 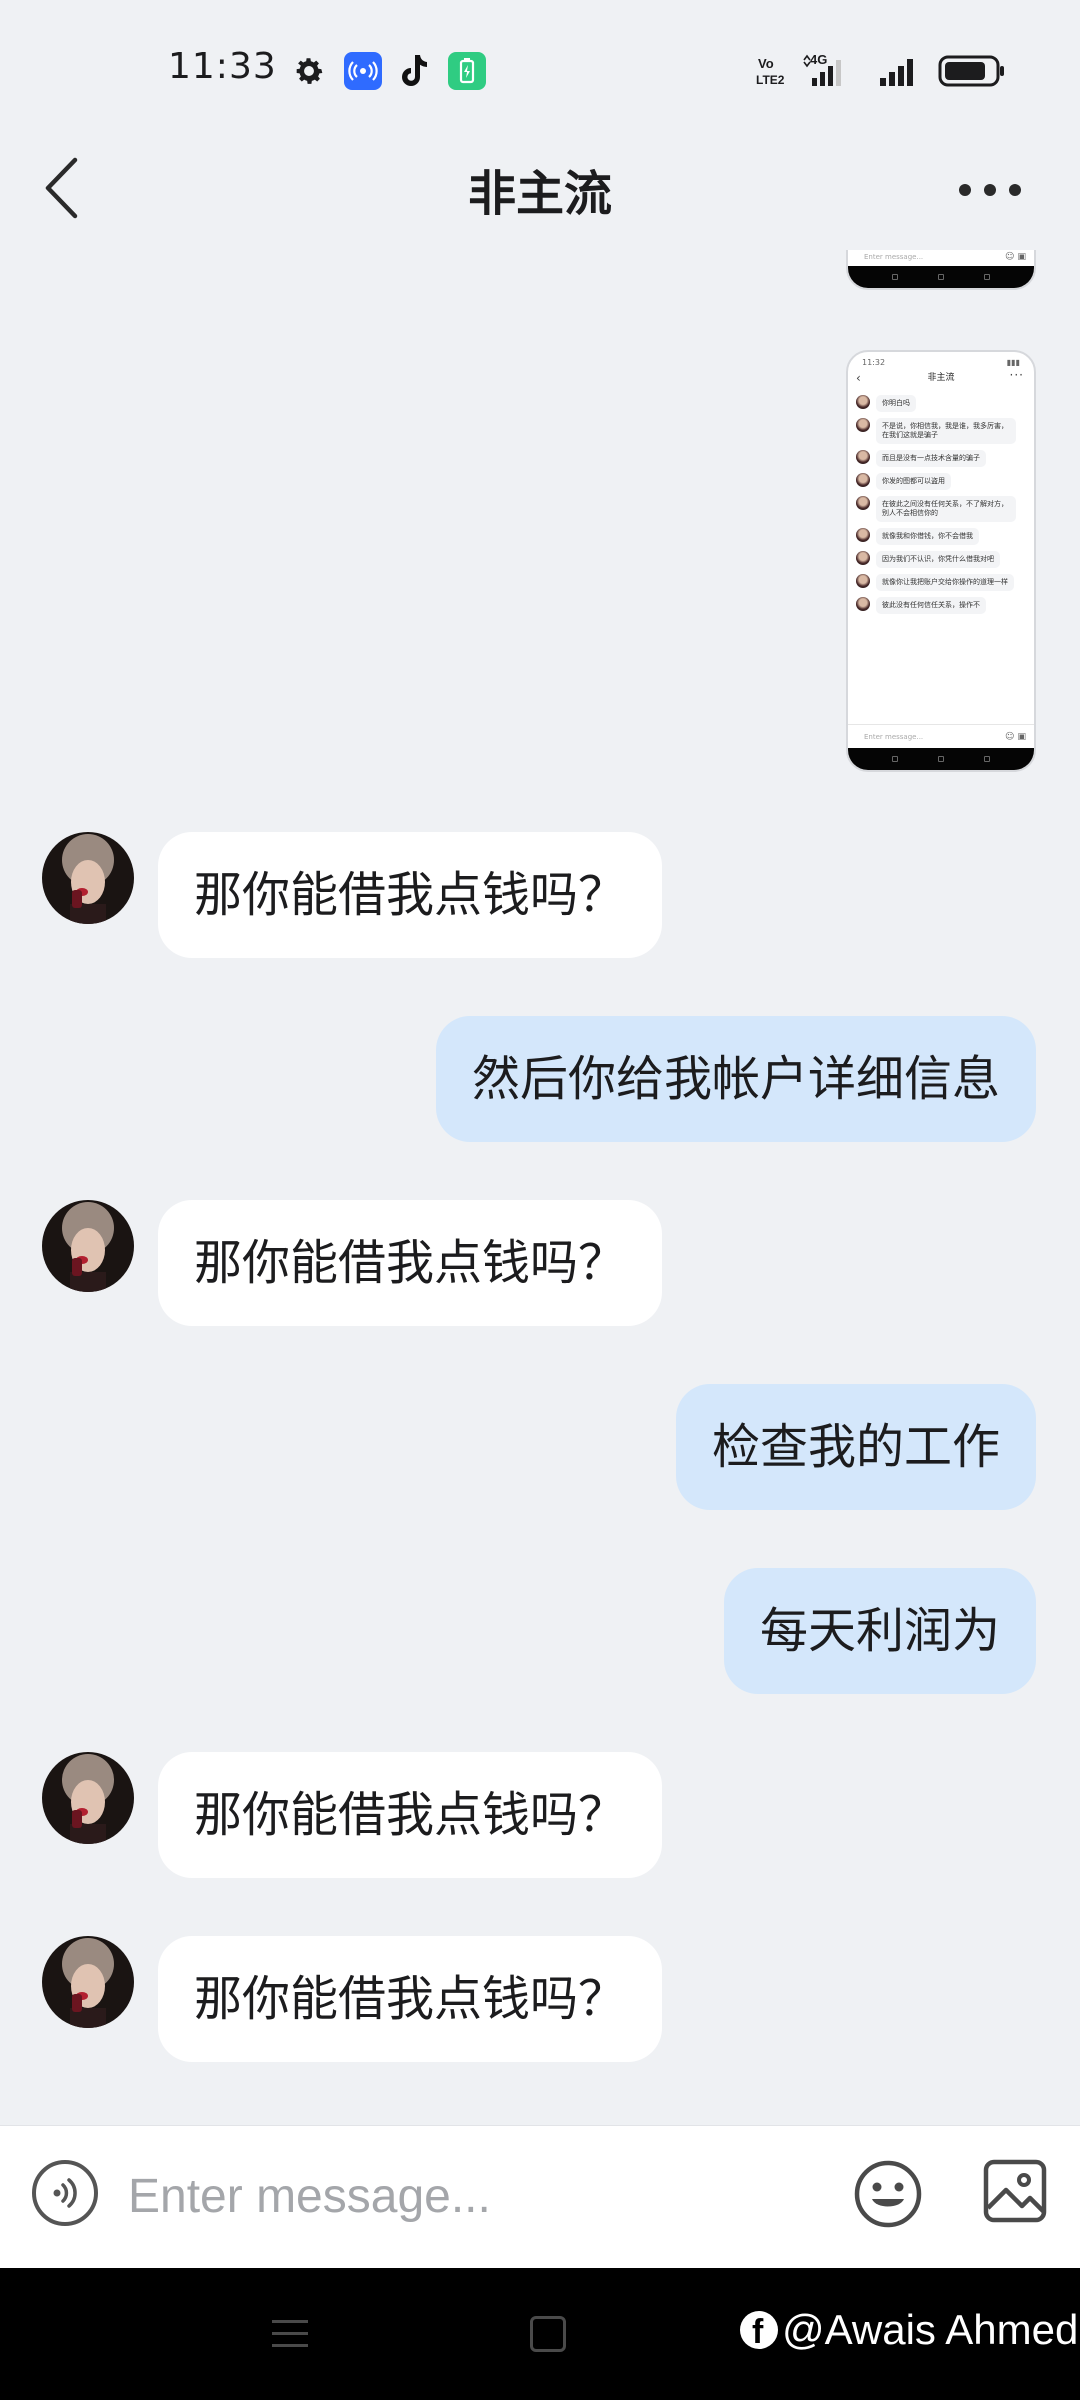 I want to click on outgoing-message-bubble: 每天利润为, so click(x=879, y=1631).